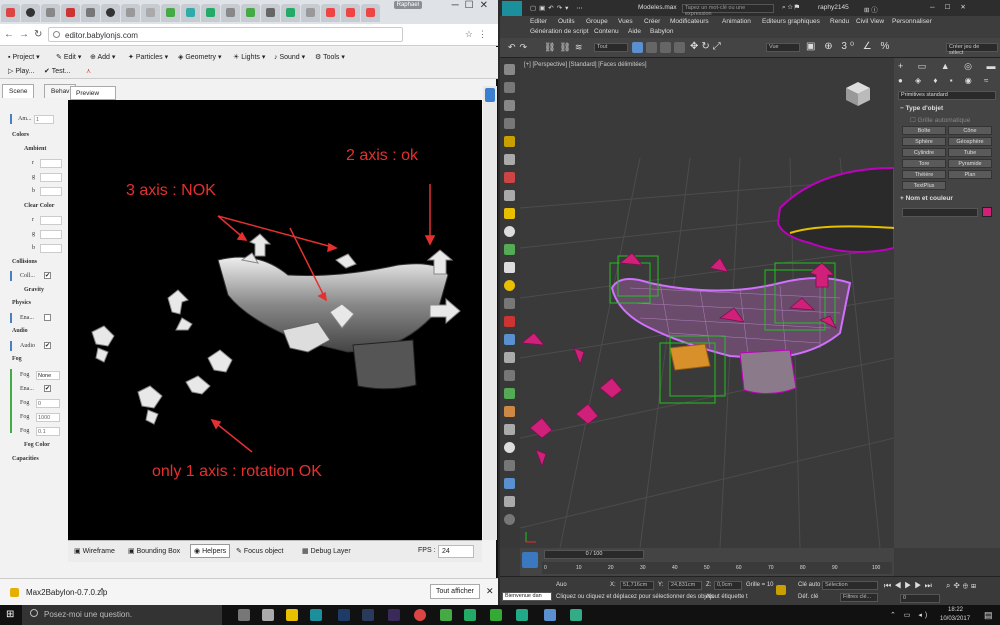 The height and width of the screenshot is (625, 1000). What do you see at coordinates (947, 95) in the screenshot?
I see `primitives-dropdown: Primitives standard` at bounding box center [947, 95].